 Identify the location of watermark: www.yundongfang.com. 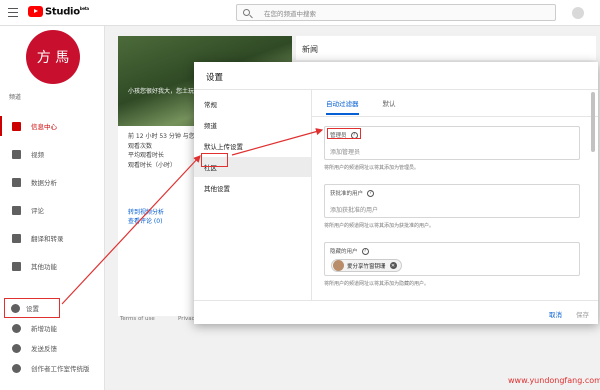
(554, 380).